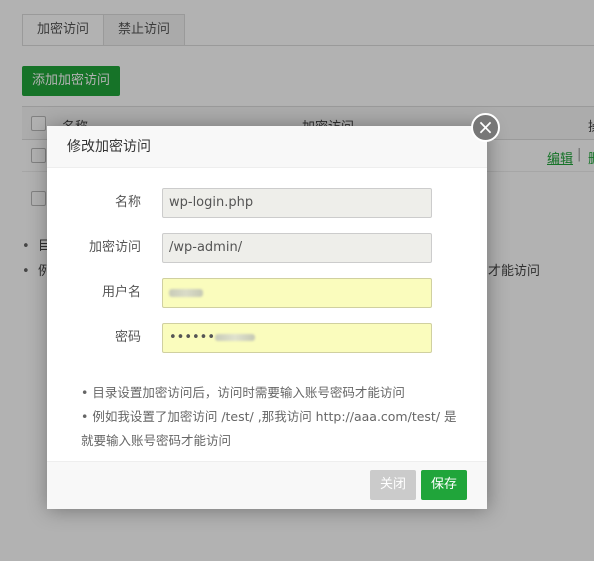 The height and width of the screenshot is (561, 594). Describe the element at coordinates (114, 247) in the screenshot. I see `access-label: 加密访问` at that location.